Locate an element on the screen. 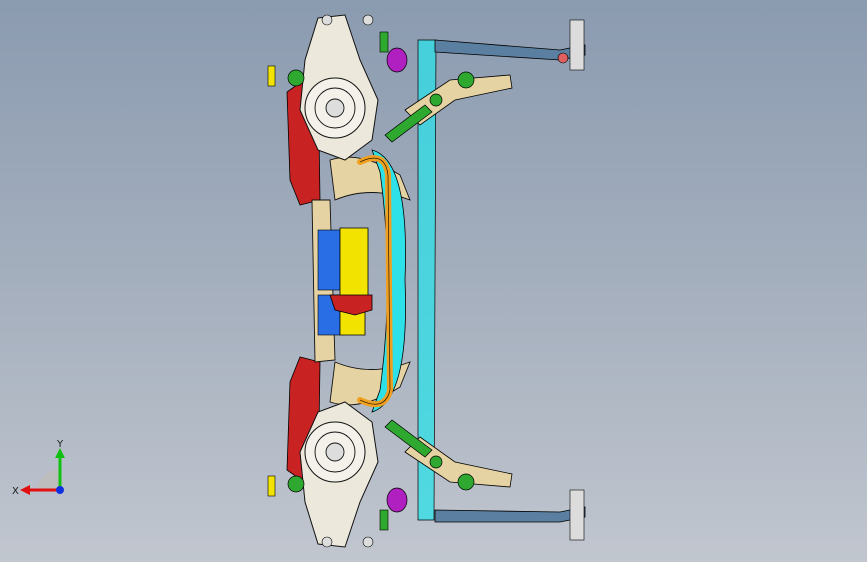 The height and width of the screenshot is (562, 867). blue-plate-upper is located at coordinates (329, 260).